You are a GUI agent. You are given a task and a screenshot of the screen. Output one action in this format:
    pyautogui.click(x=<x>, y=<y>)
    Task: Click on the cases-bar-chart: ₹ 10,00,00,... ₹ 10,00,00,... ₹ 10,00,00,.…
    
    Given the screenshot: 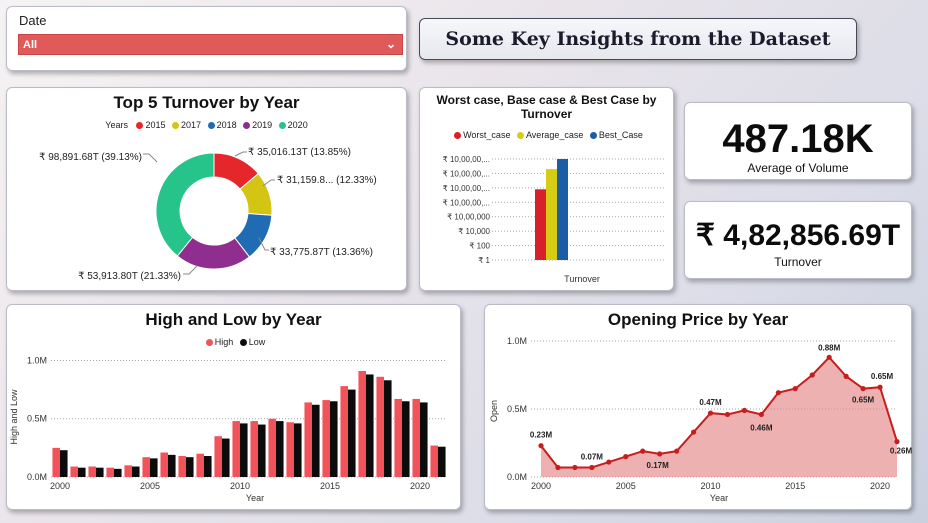 What is the action you would take?
    pyautogui.click(x=547, y=190)
    